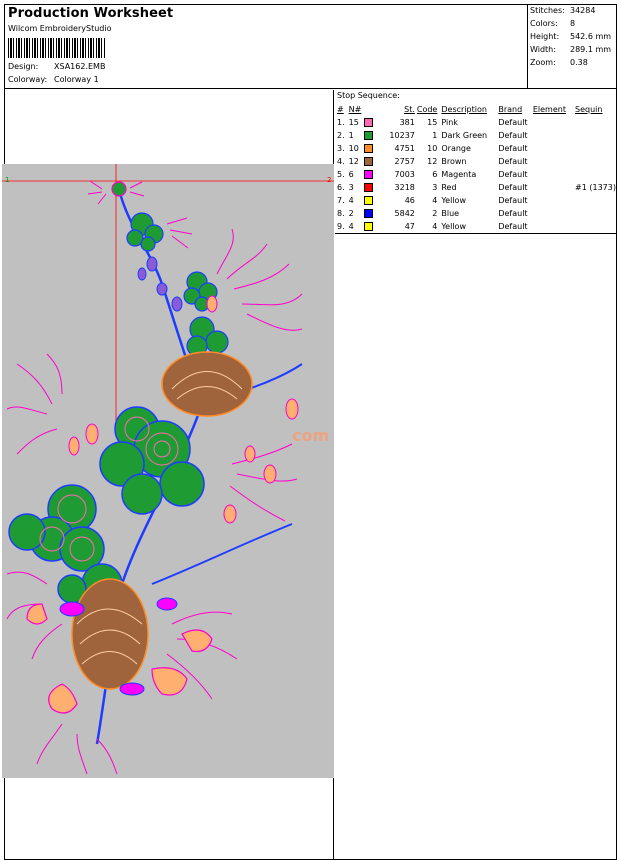  Describe the element at coordinates (432, 122) in the screenshot. I see `row-code: 15` at that location.